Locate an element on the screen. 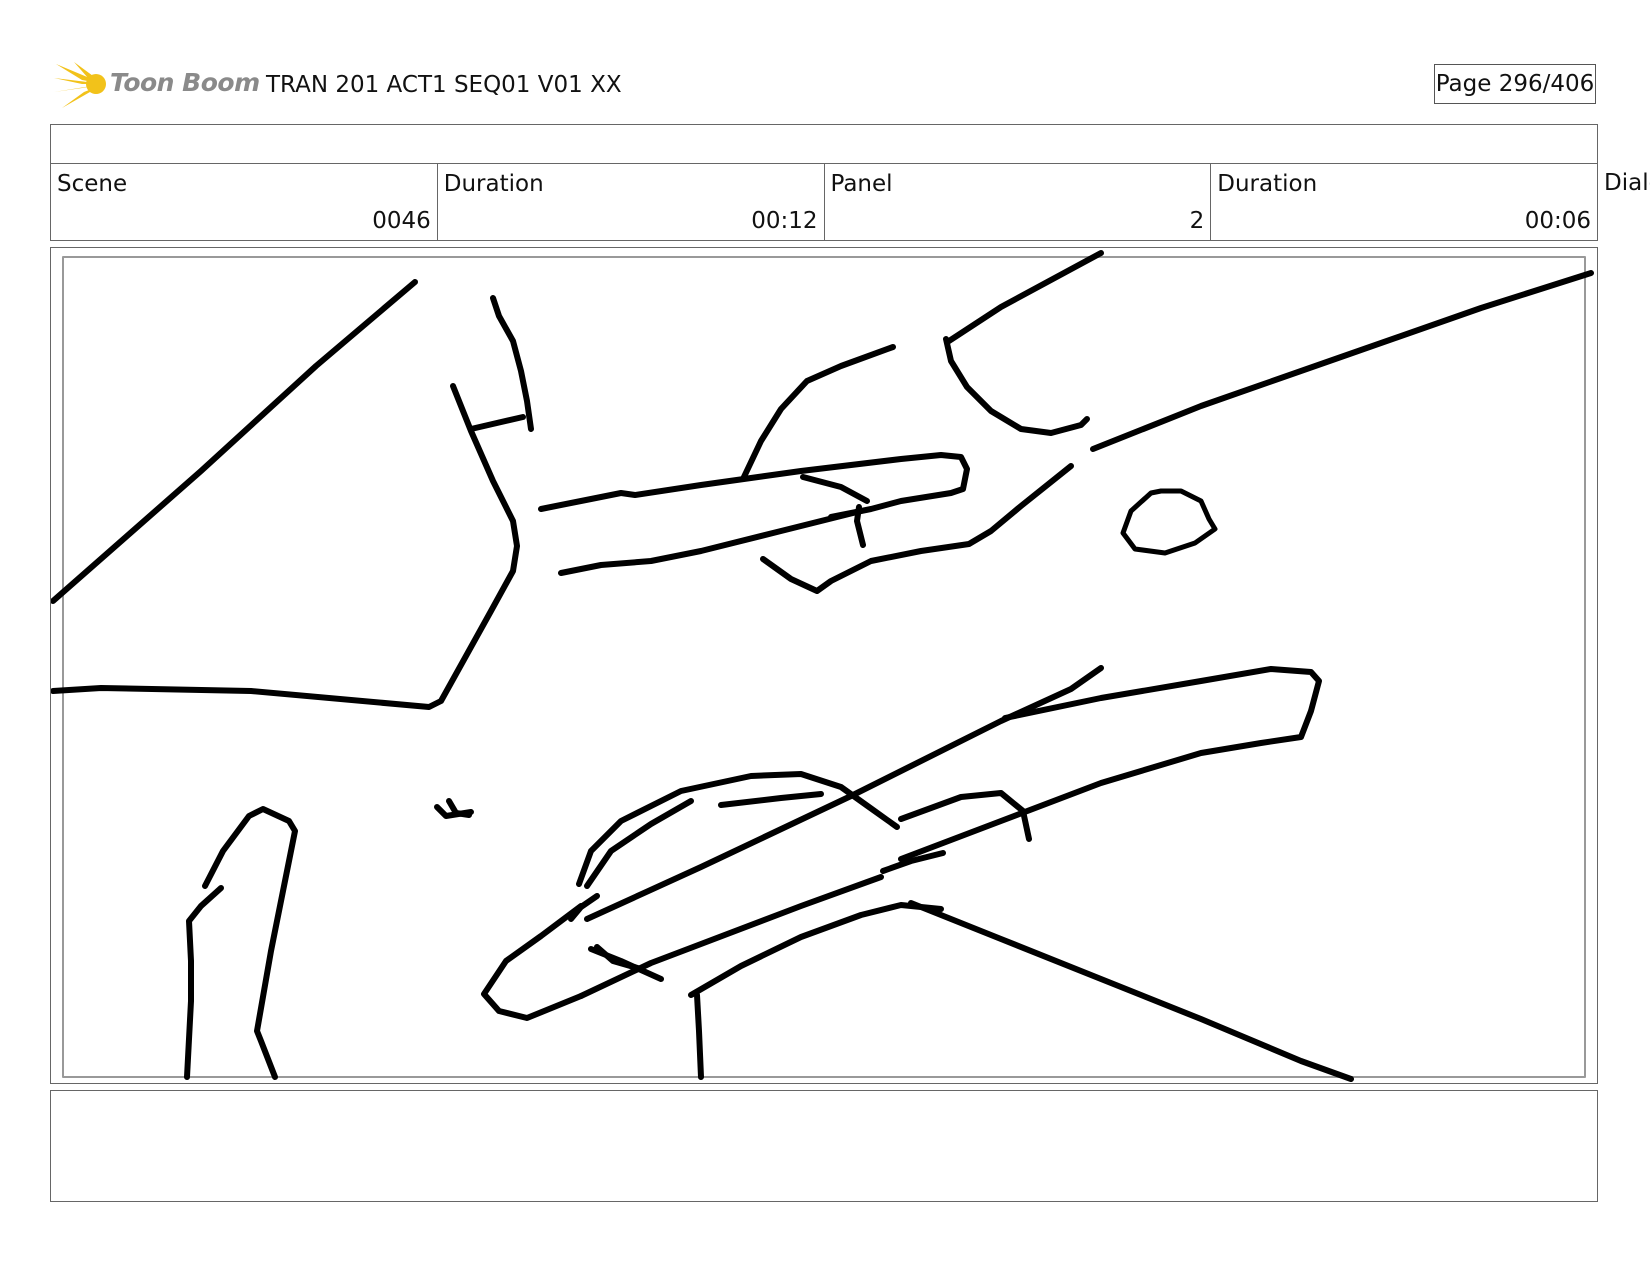  brand-name: Toon Boom is located at coordinates (185, 82).